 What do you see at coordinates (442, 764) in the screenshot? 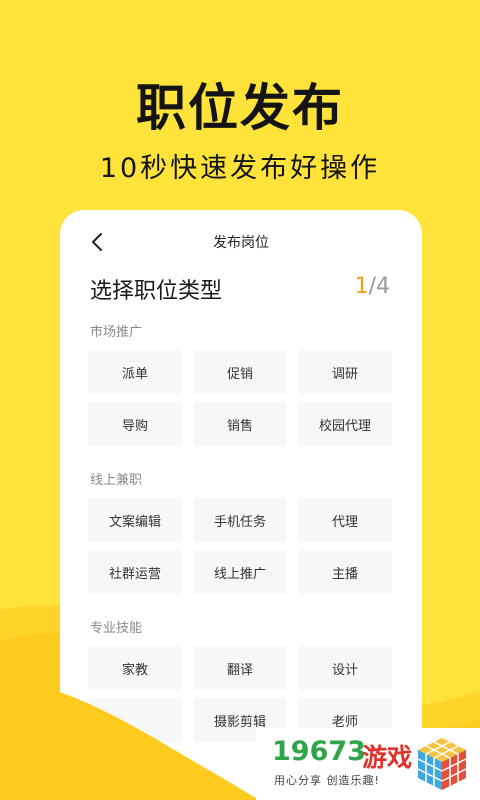
I see `cube-logo-icon` at bounding box center [442, 764].